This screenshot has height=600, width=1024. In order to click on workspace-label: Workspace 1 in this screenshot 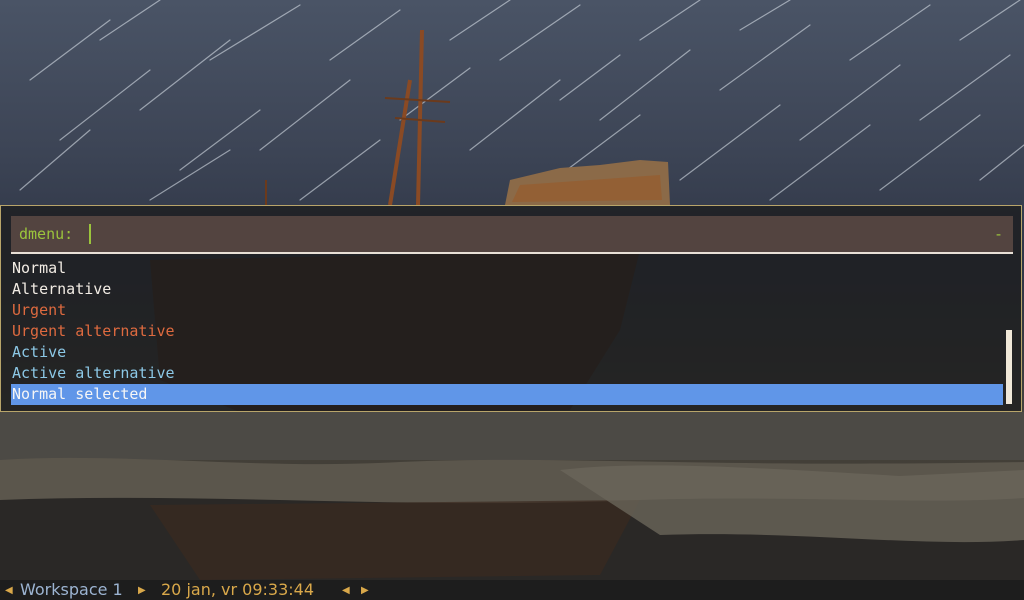, I will do `click(71, 590)`.